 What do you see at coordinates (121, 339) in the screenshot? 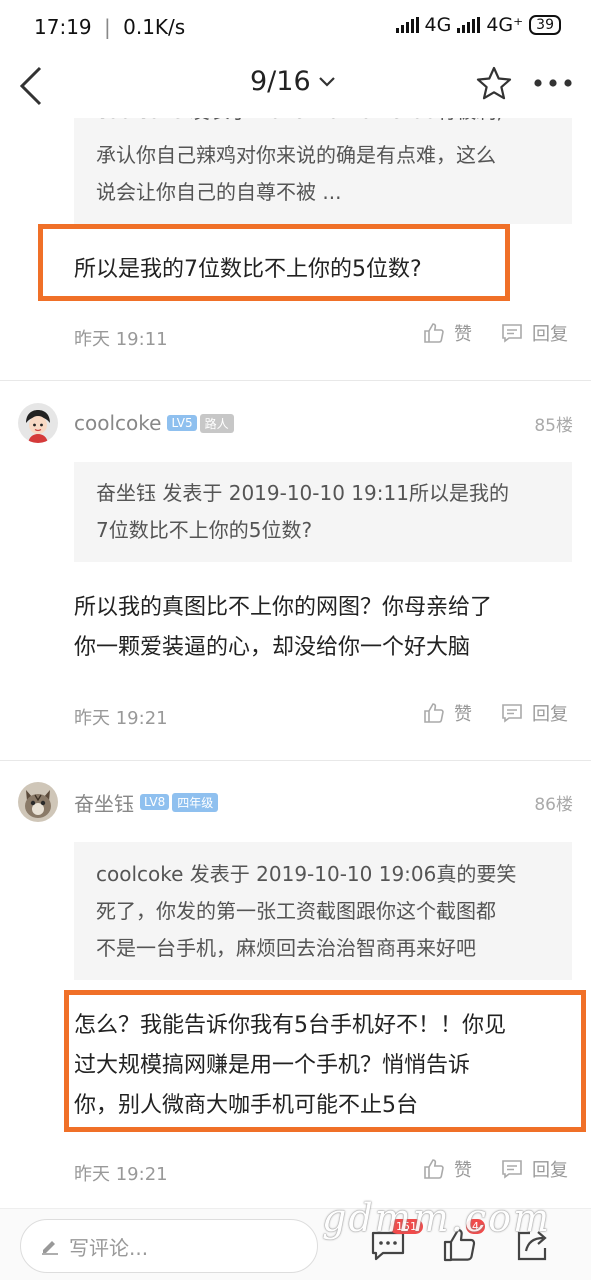
I see `post-time: 昨天 19:11` at bounding box center [121, 339].